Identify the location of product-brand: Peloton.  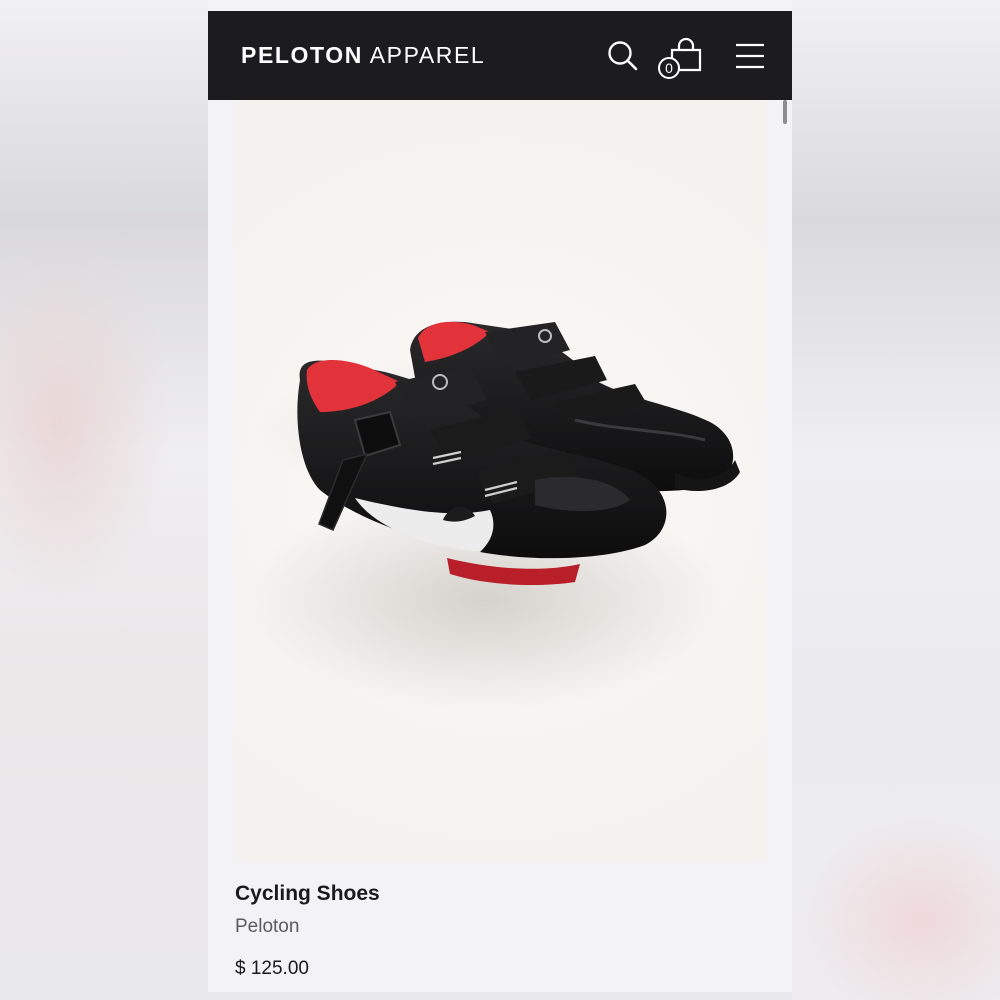
(267, 926).